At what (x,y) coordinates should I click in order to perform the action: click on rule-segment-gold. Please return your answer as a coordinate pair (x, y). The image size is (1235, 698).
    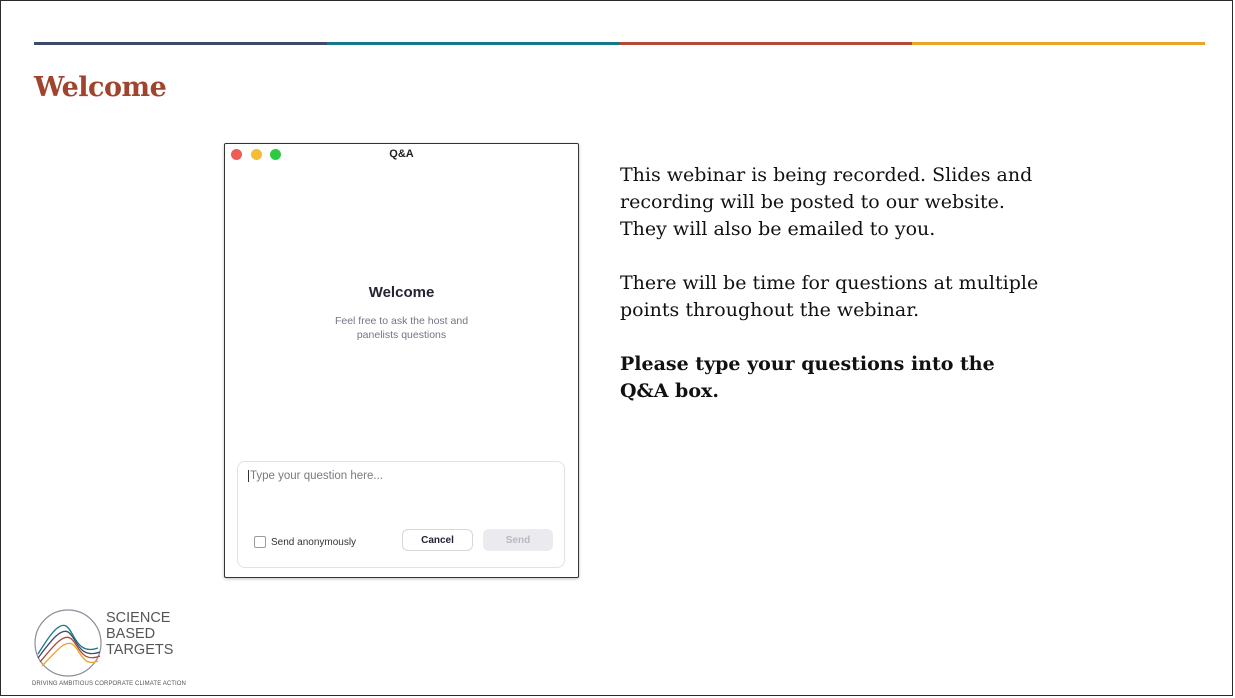
    Looking at the image, I should click on (1058, 43).